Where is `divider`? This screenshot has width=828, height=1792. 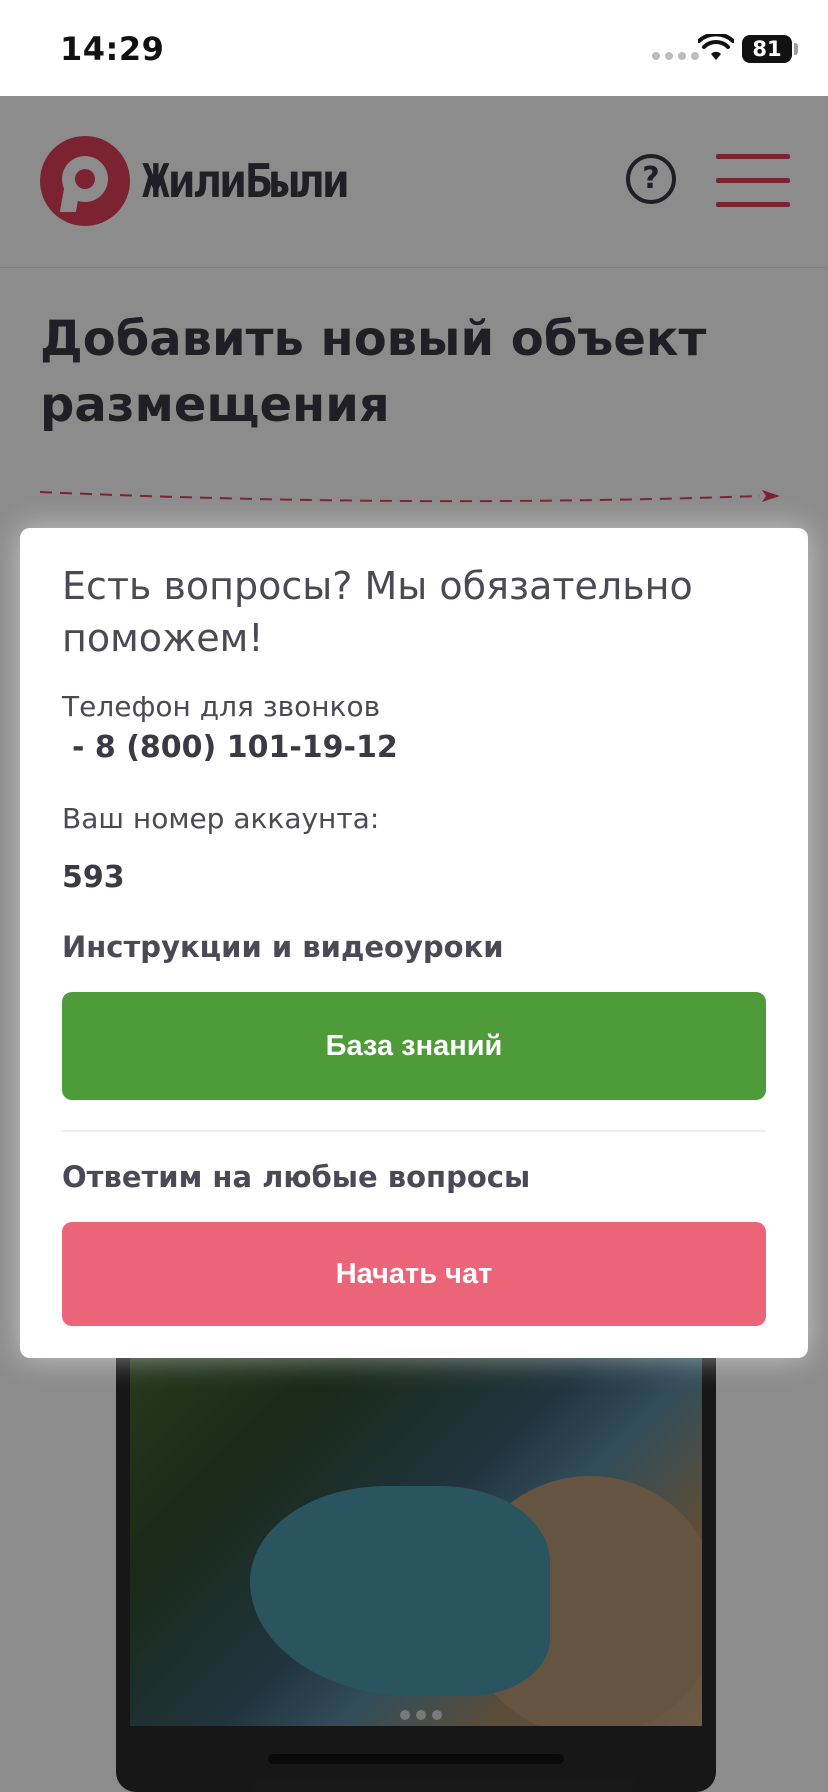
divider is located at coordinates (414, 1131).